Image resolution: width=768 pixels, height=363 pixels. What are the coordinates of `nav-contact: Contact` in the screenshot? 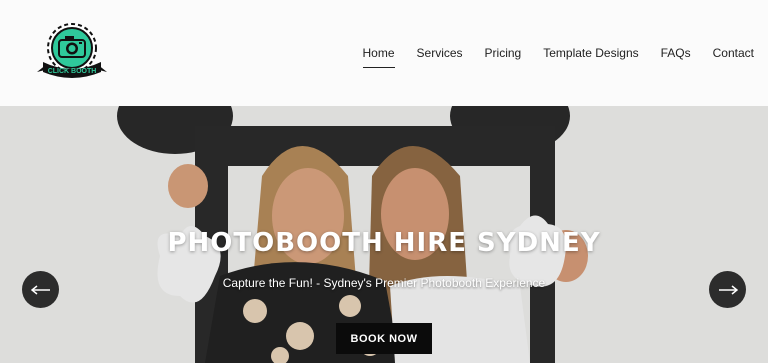 It's located at (733, 53).